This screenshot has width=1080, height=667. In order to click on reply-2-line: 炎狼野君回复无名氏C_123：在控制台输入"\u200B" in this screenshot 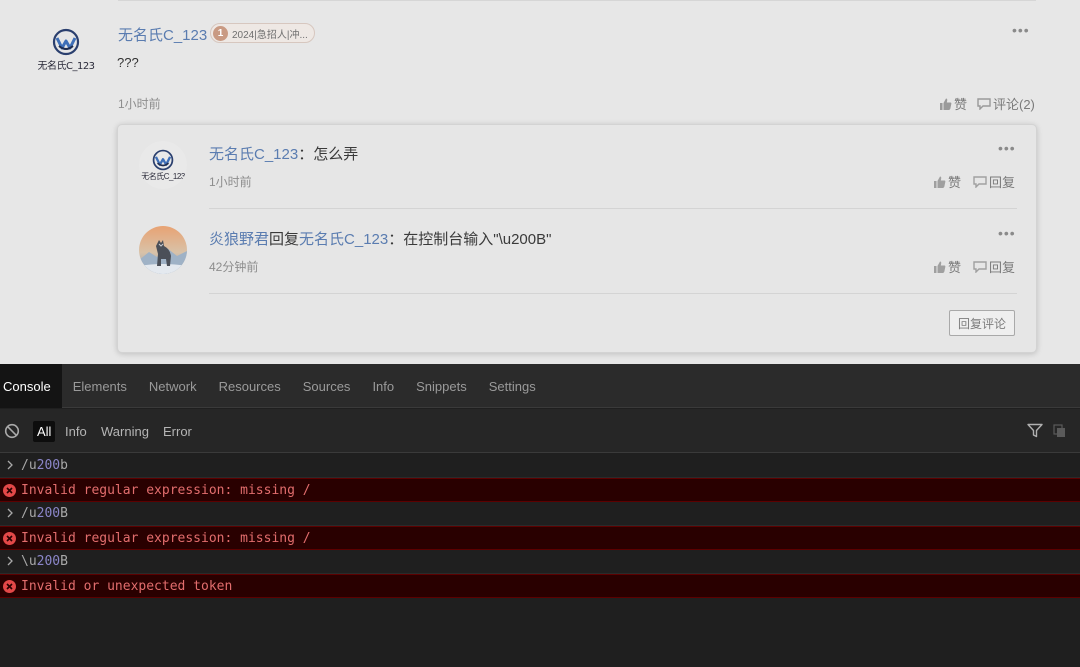, I will do `click(380, 238)`.